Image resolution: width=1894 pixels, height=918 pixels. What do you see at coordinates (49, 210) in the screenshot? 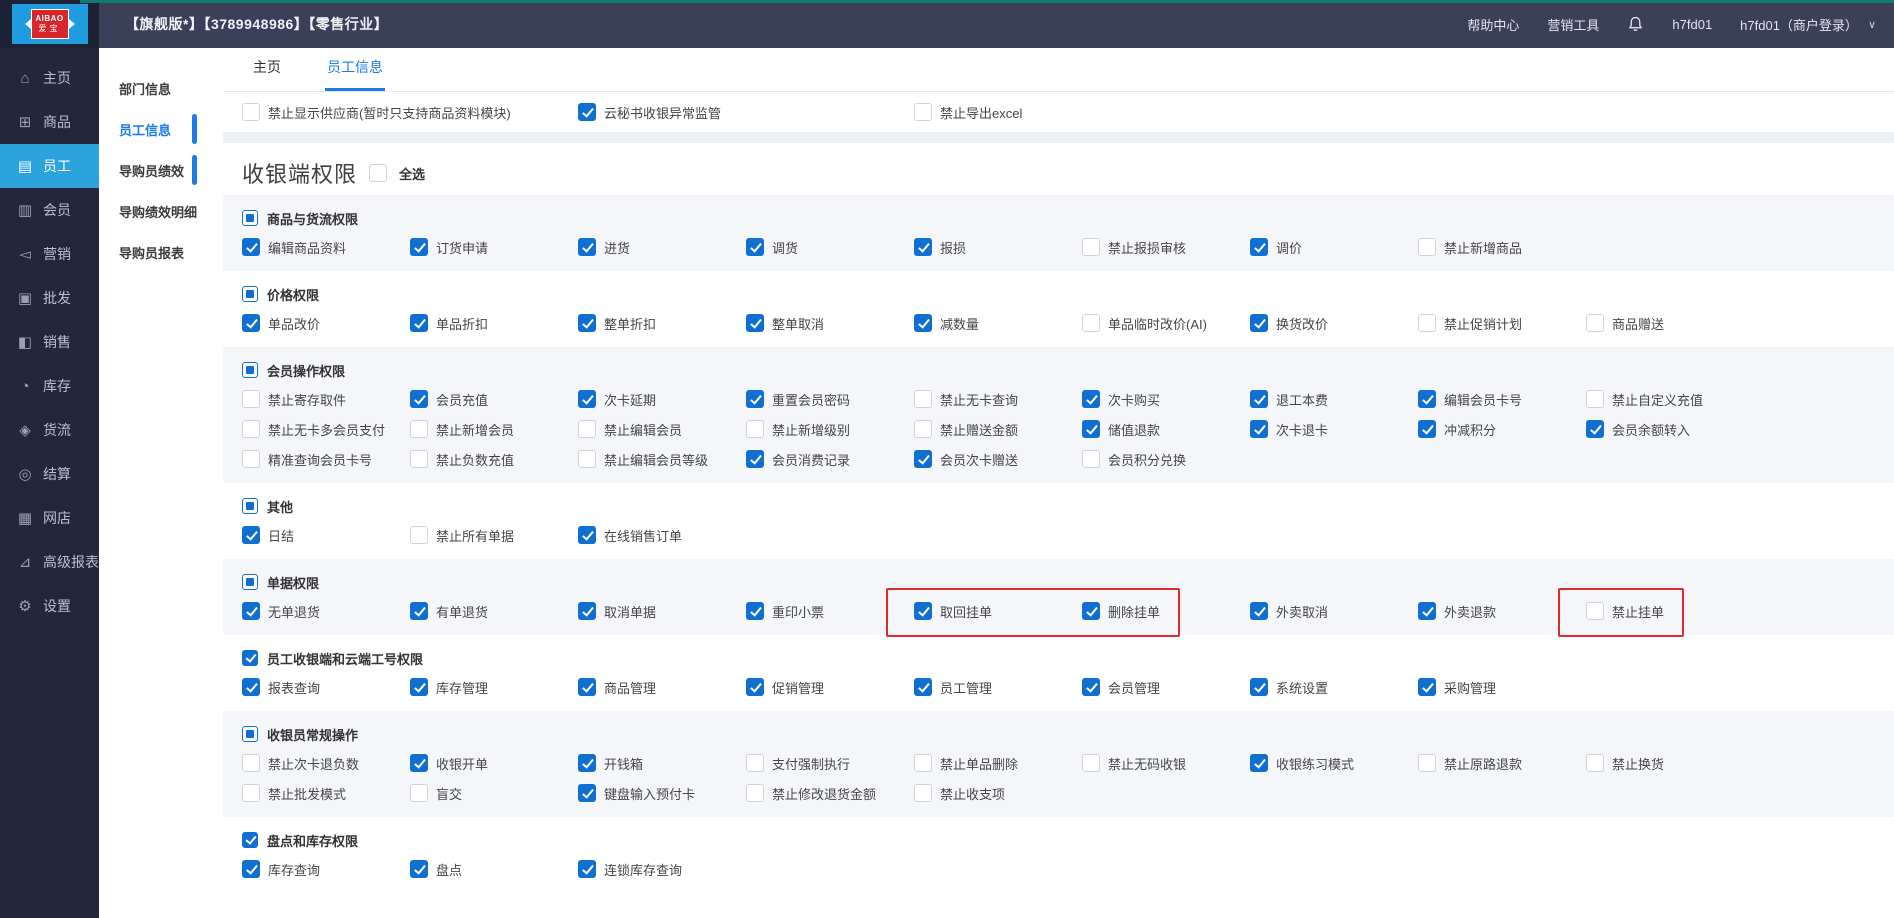
I see `sidebar-item-member: ▥ 会员` at bounding box center [49, 210].